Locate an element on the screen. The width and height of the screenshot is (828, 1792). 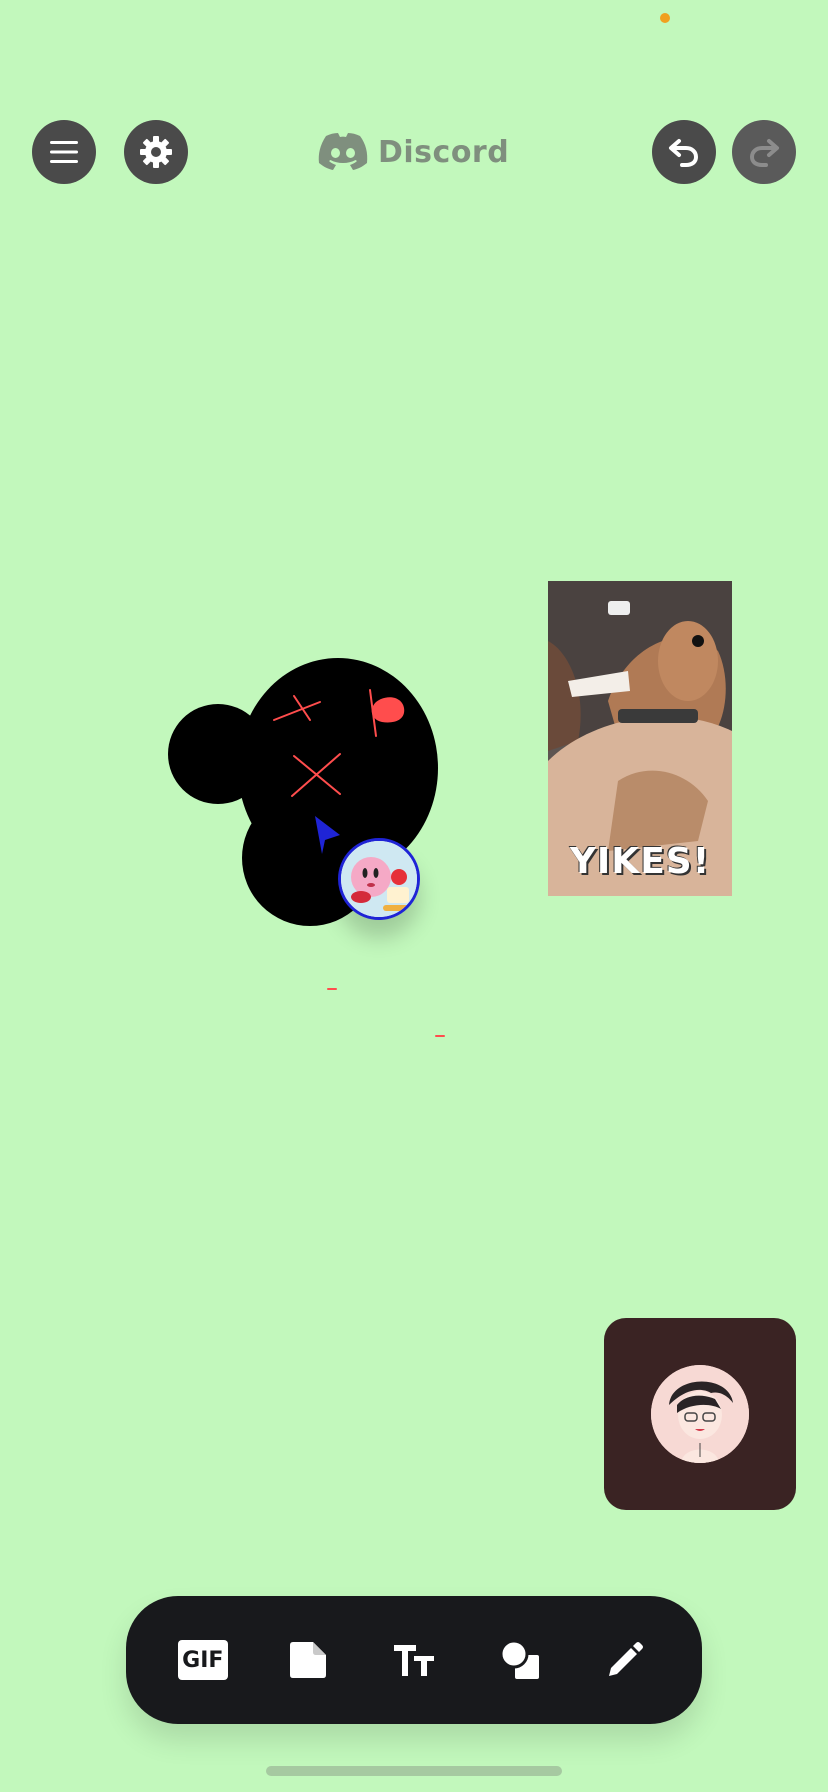
sticky-note-tool-button is located at coordinates (308, 1660).